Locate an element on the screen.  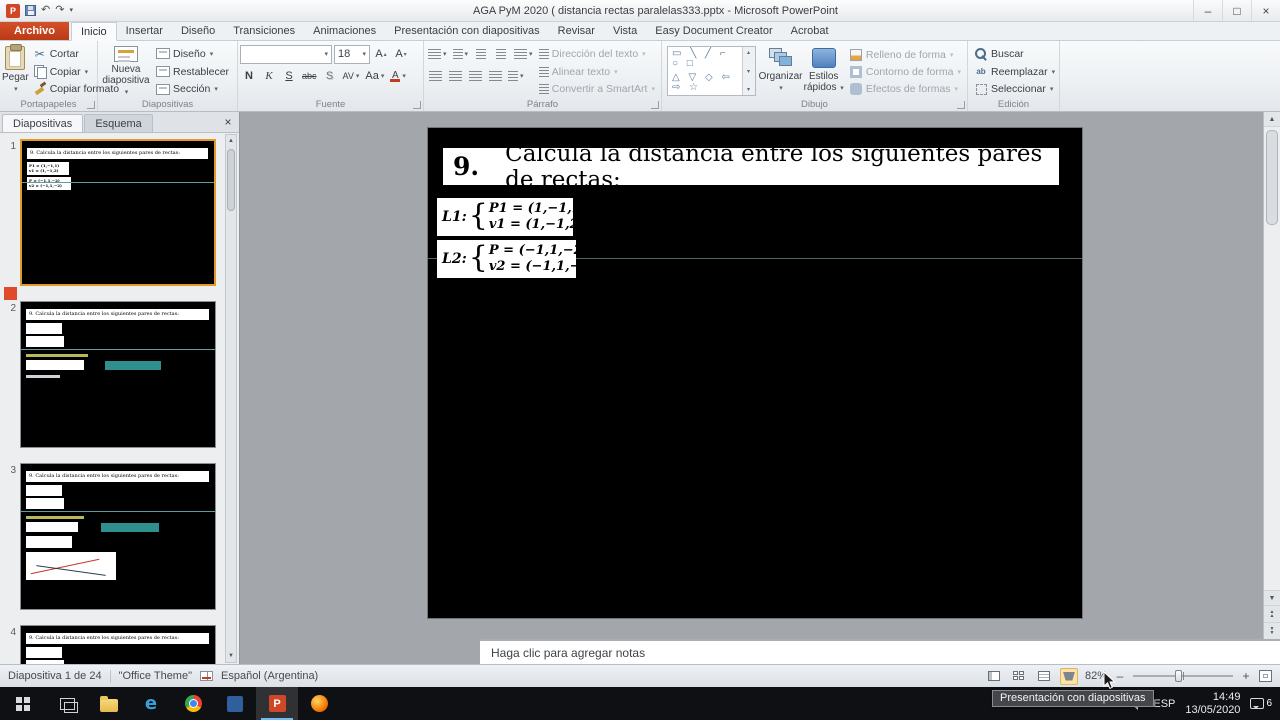
undo-icon: ↶ is located at coordinates (45, 10).